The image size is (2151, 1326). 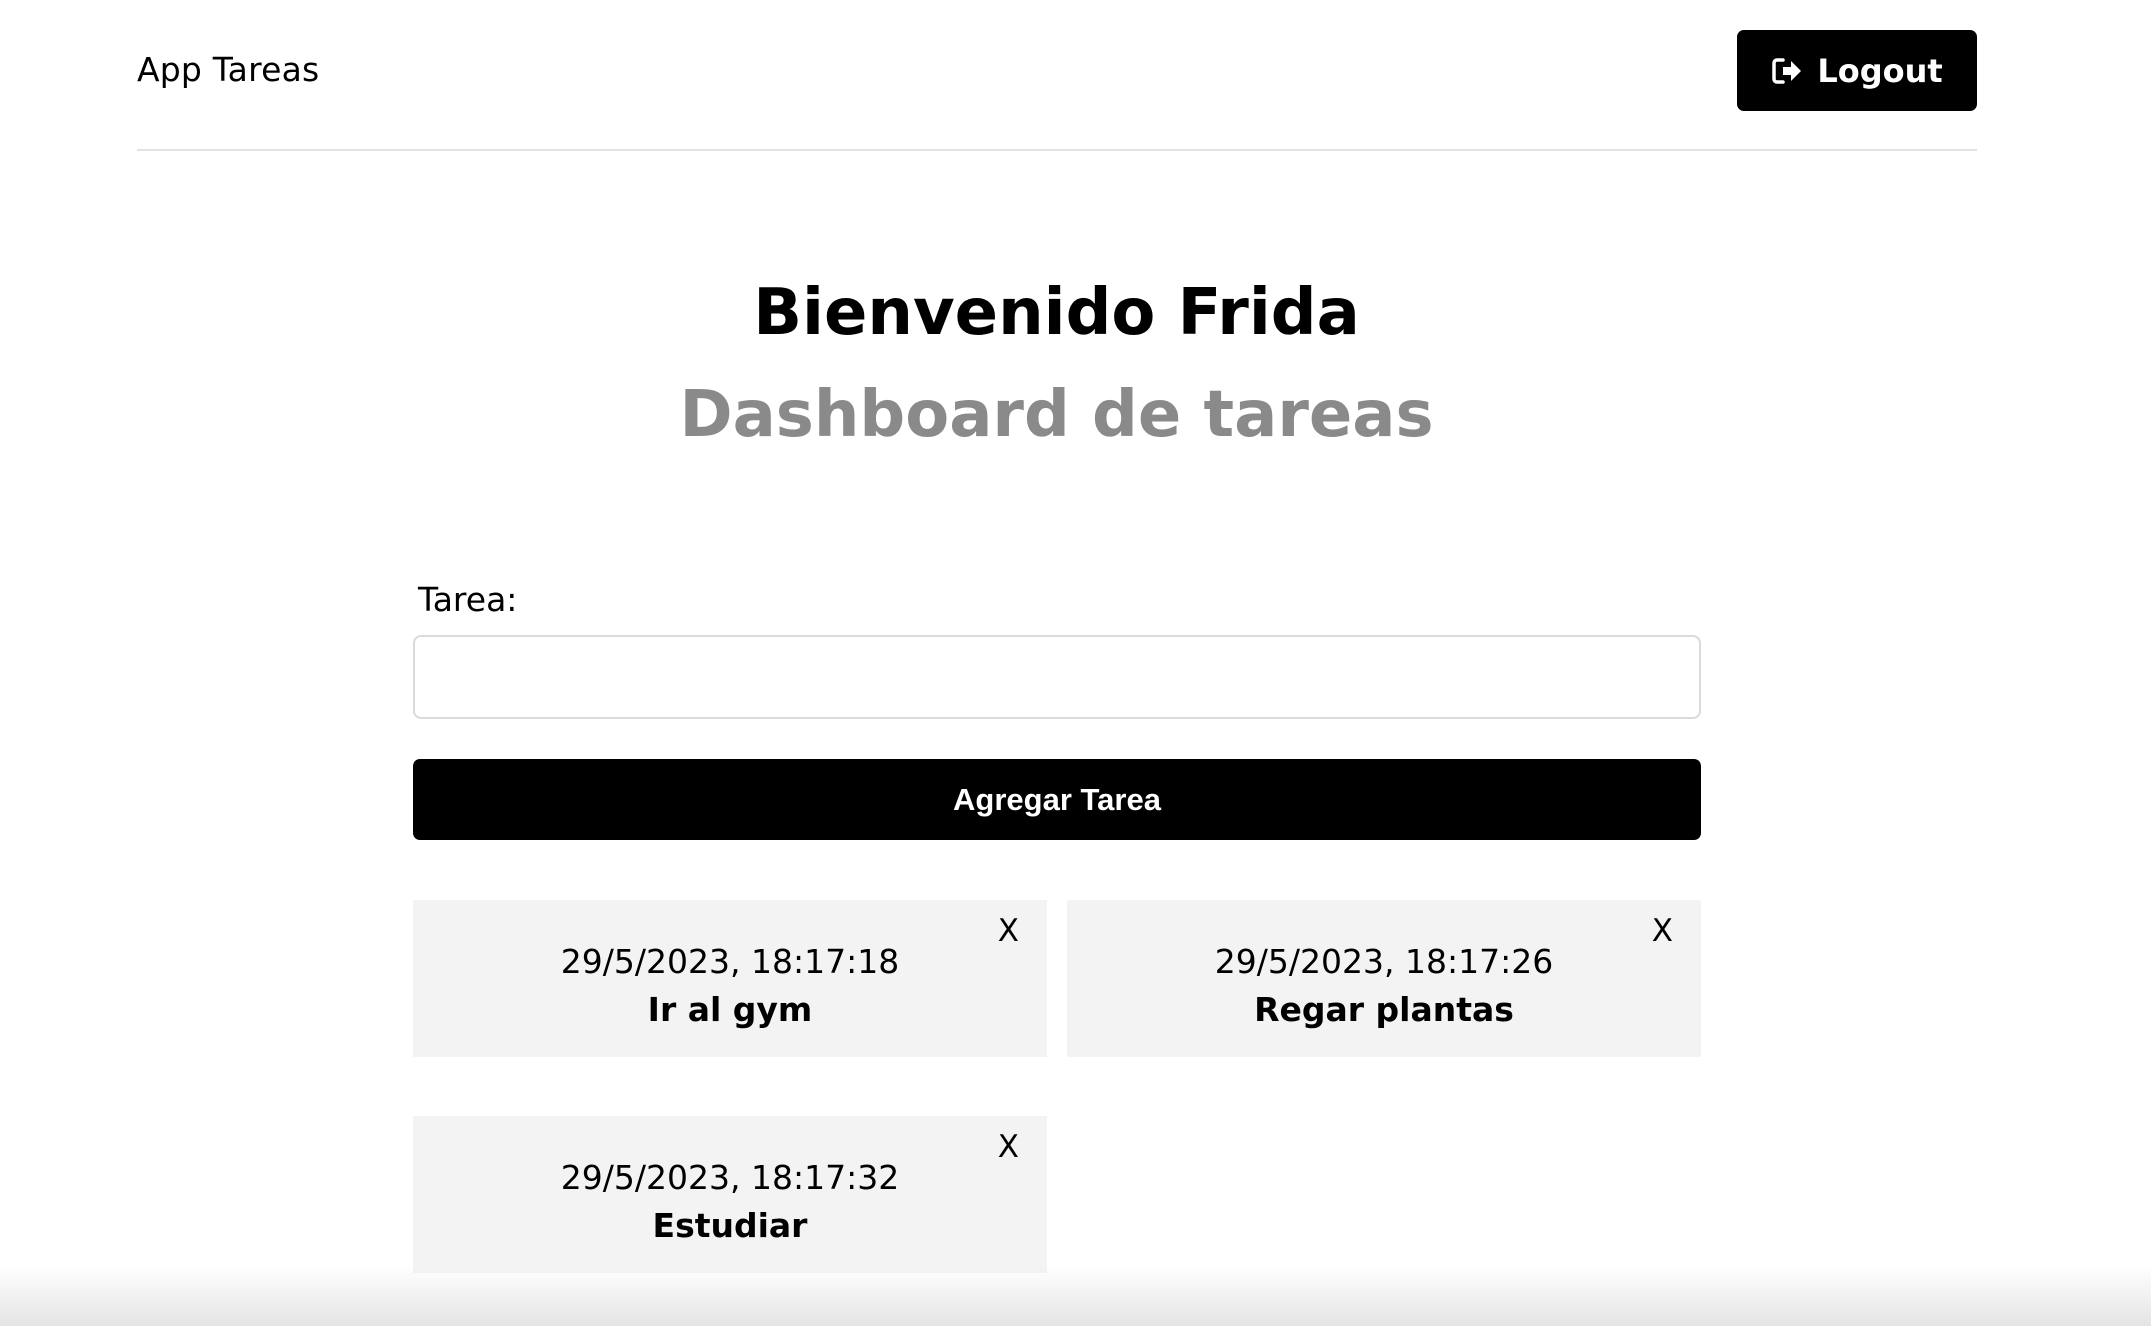 What do you see at coordinates (228, 69) in the screenshot?
I see `brand-title: App Tareas` at bounding box center [228, 69].